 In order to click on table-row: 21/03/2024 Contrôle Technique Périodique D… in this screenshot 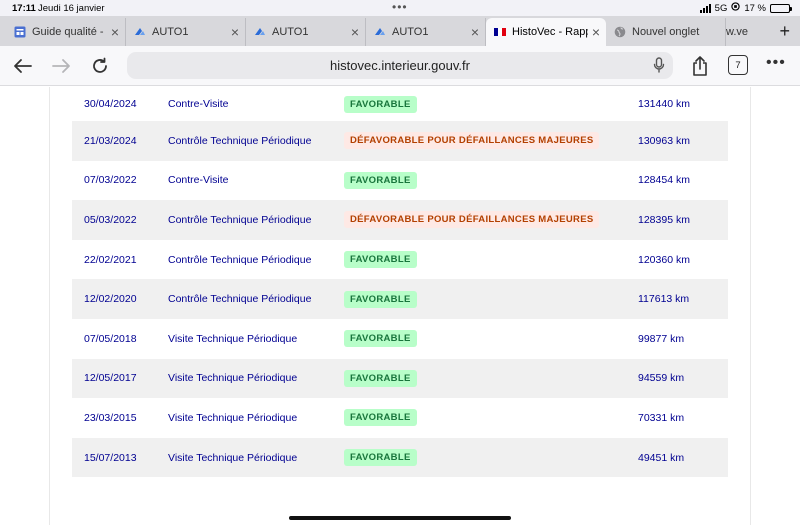, I will do `click(400, 141)`.